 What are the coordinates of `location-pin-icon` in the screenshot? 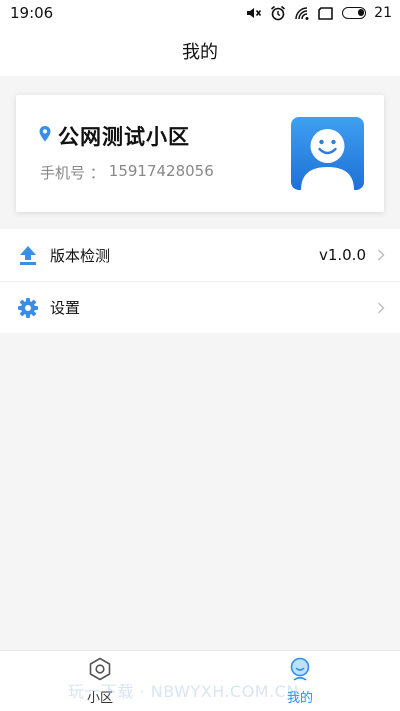 It's located at (45, 136).